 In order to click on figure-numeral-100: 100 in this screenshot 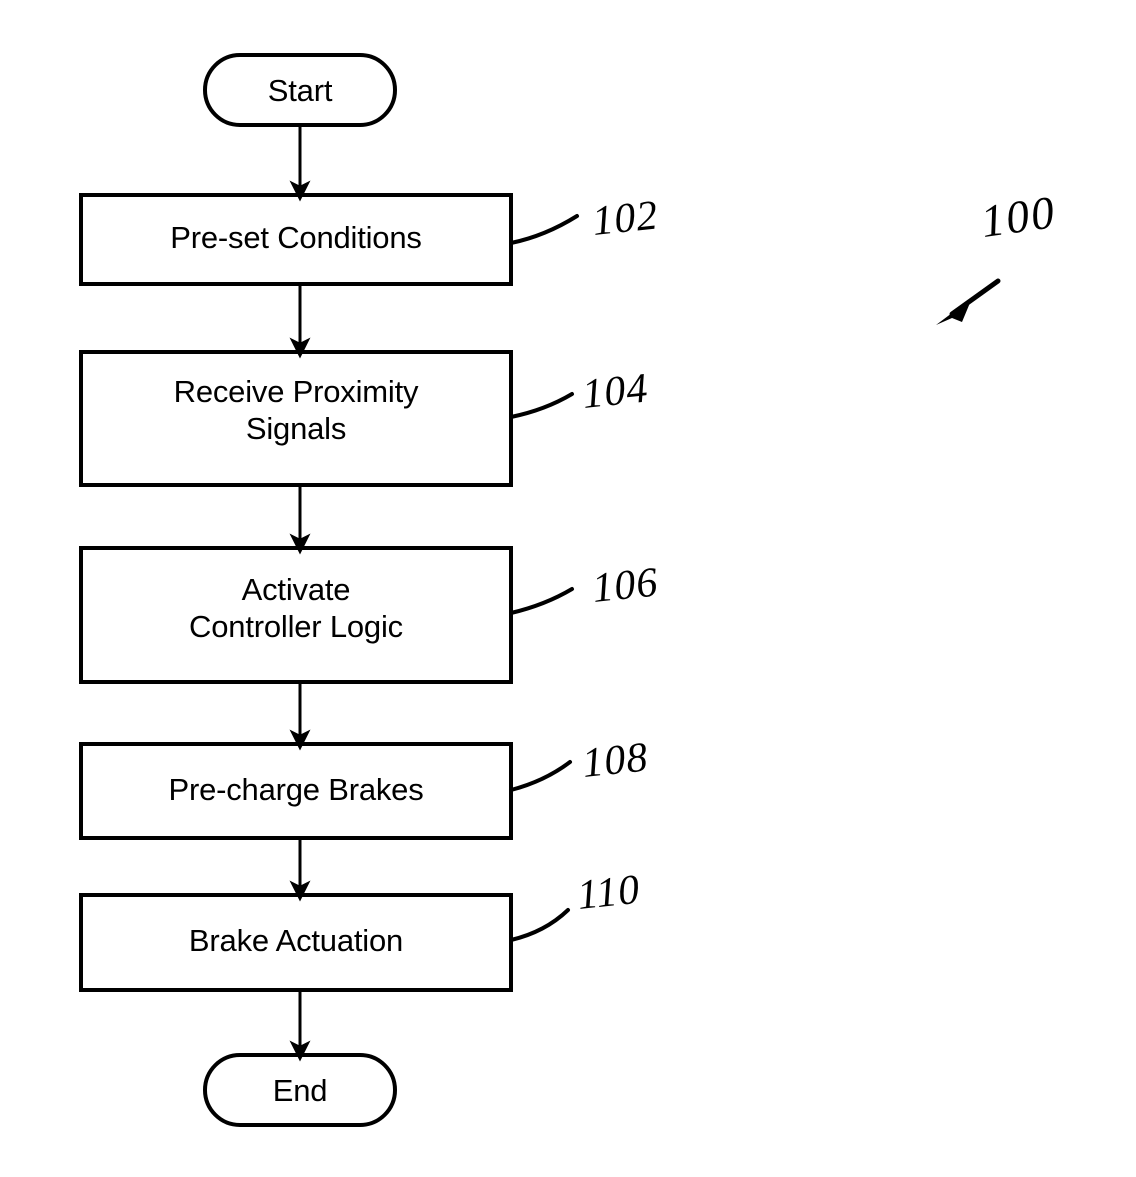, I will do `click(1018, 217)`.